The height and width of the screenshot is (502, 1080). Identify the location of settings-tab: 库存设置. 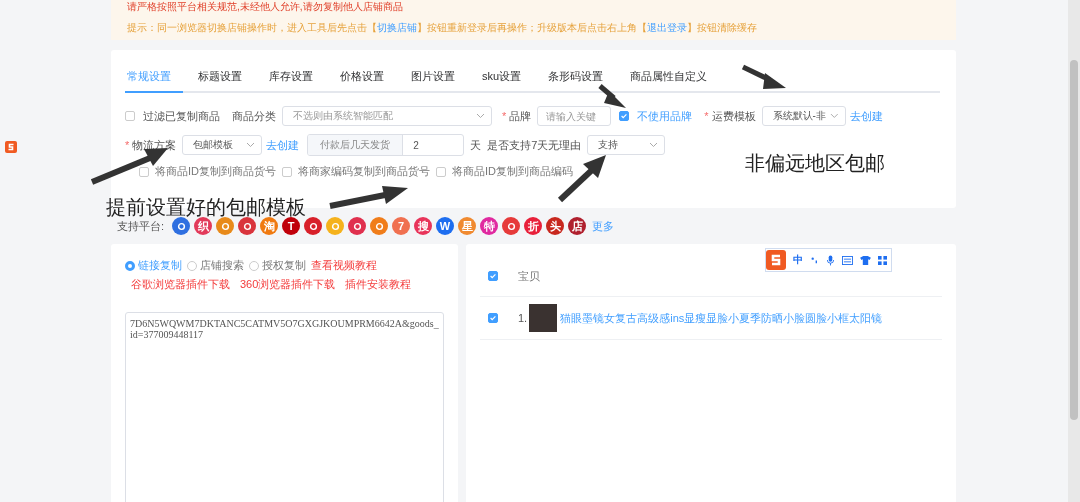
(291, 76).